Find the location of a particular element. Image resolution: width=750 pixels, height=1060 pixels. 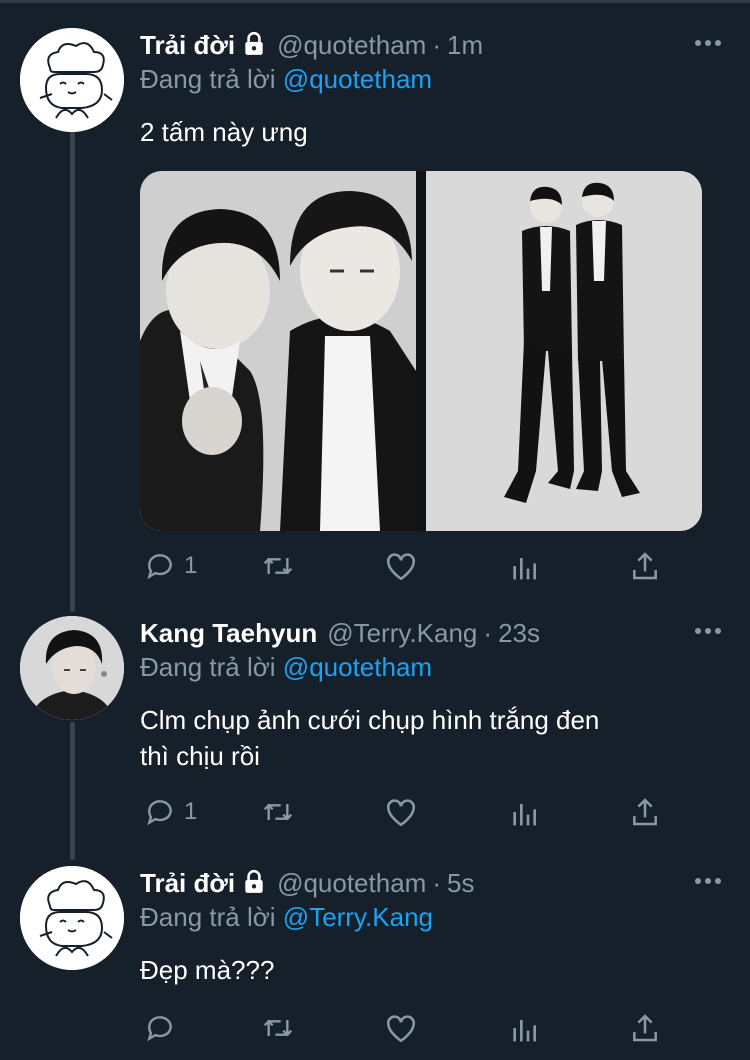

tweet-text: 2 tấm này ưng is located at coordinates (224, 132).